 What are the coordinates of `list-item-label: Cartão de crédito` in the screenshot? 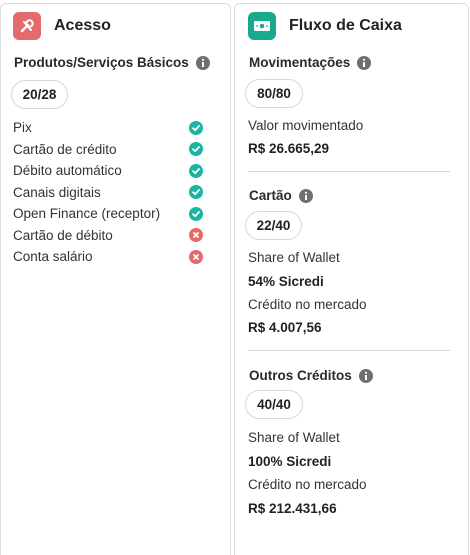 It's located at (65, 149).